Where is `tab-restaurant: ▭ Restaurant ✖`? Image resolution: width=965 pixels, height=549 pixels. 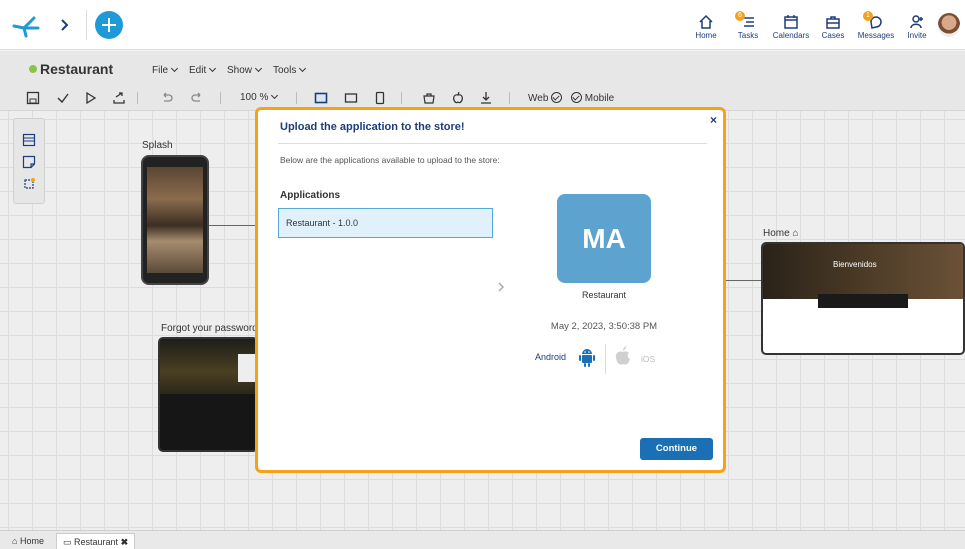
tab-restaurant: ▭ Restaurant ✖ is located at coordinates (96, 541).